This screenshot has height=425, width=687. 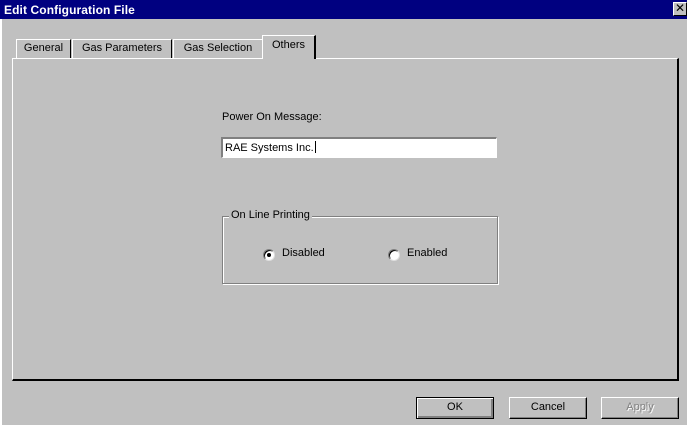 I want to click on cancel-button: Cancel, so click(x=548, y=408).